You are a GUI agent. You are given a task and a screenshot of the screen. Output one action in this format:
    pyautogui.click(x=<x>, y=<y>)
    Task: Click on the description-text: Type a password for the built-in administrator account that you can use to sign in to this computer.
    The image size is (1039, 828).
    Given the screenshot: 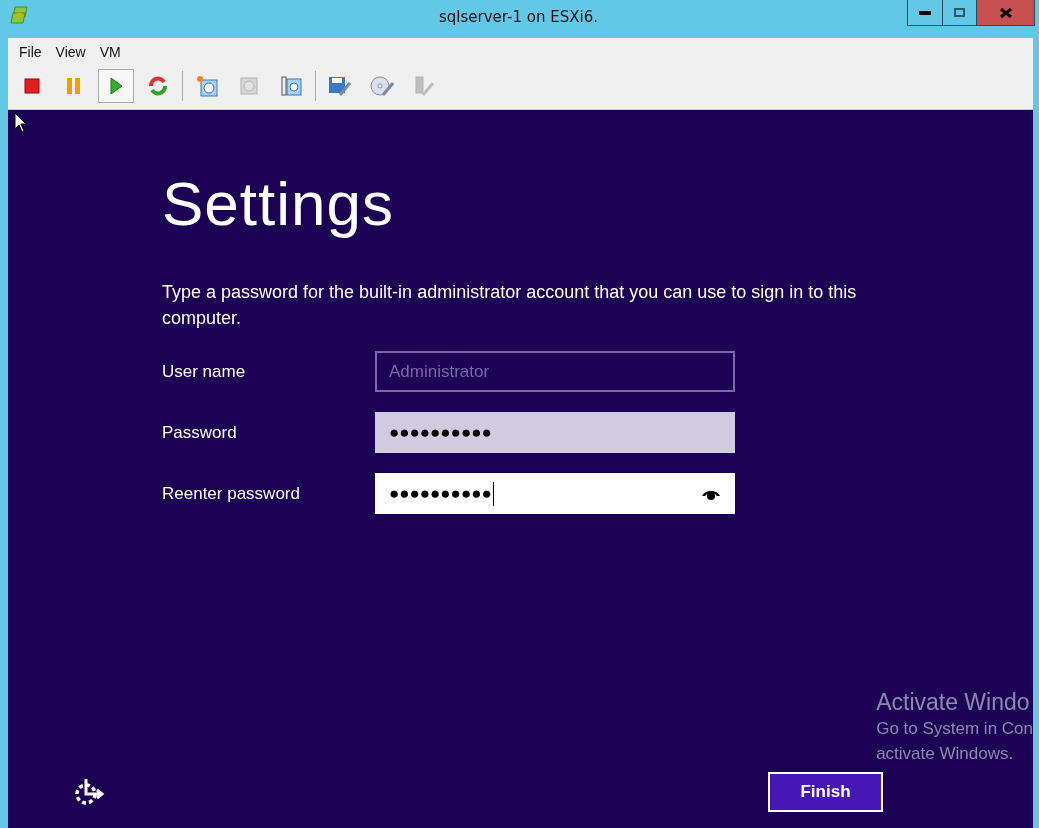 What is the action you would take?
    pyautogui.click(x=510, y=305)
    